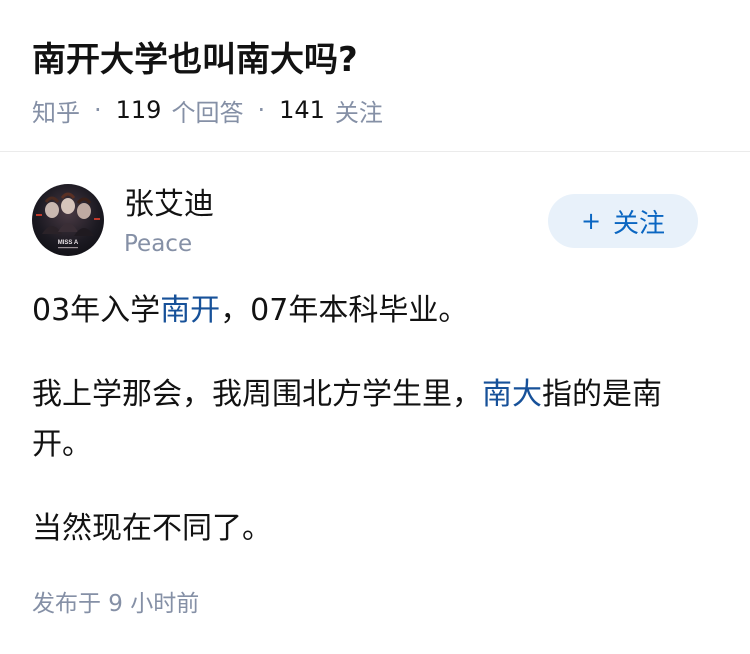  What do you see at coordinates (68, 243) in the screenshot?
I see `avatar-caption: MISS A` at bounding box center [68, 243].